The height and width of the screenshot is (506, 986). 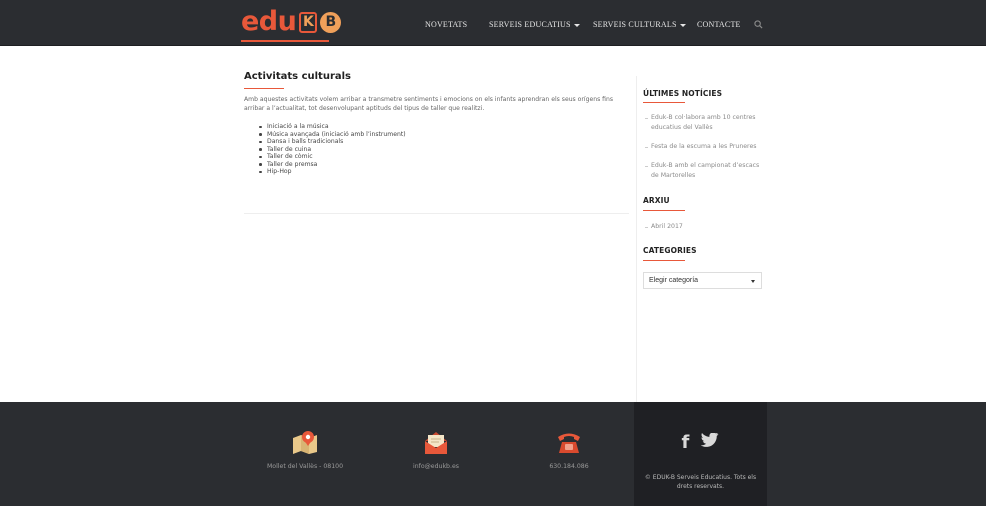 What do you see at coordinates (664, 260) in the screenshot?
I see `categories-heading-underline` at bounding box center [664, 260].